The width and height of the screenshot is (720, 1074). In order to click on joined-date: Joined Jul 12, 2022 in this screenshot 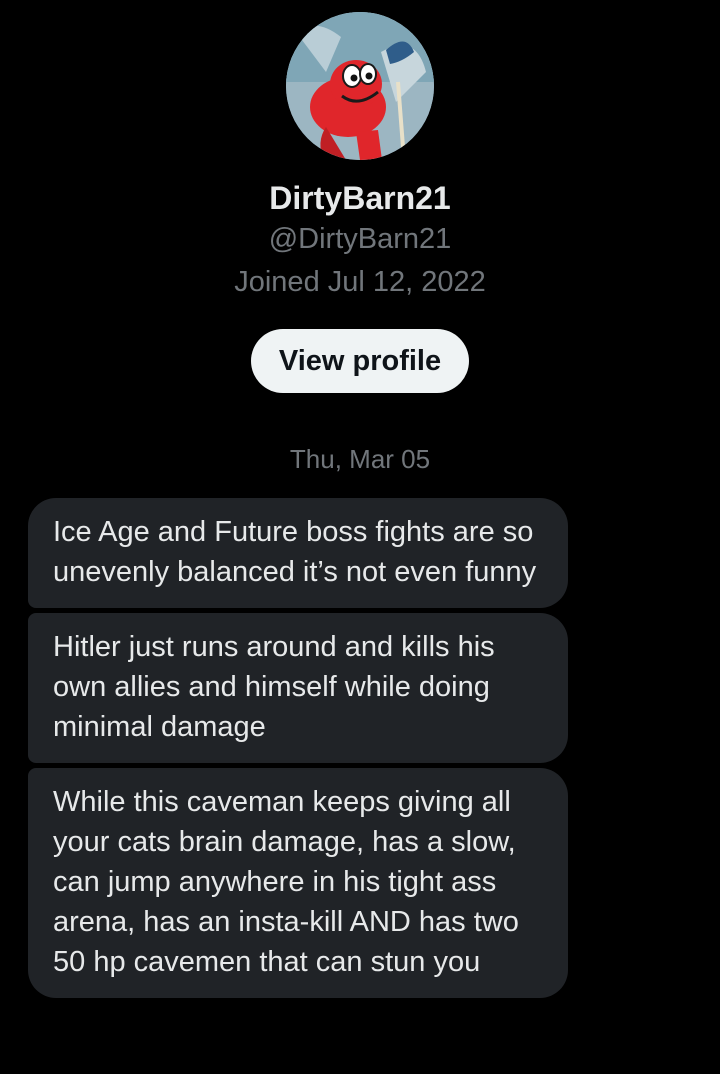, I will do `click(360, 282)`.